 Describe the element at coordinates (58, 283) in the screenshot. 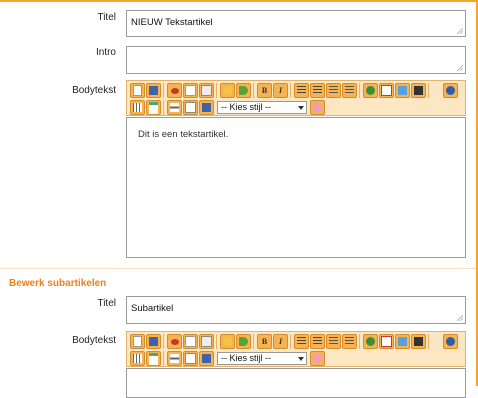

I see `subartikelen-heading: Bewerk subartikelen` at that location.